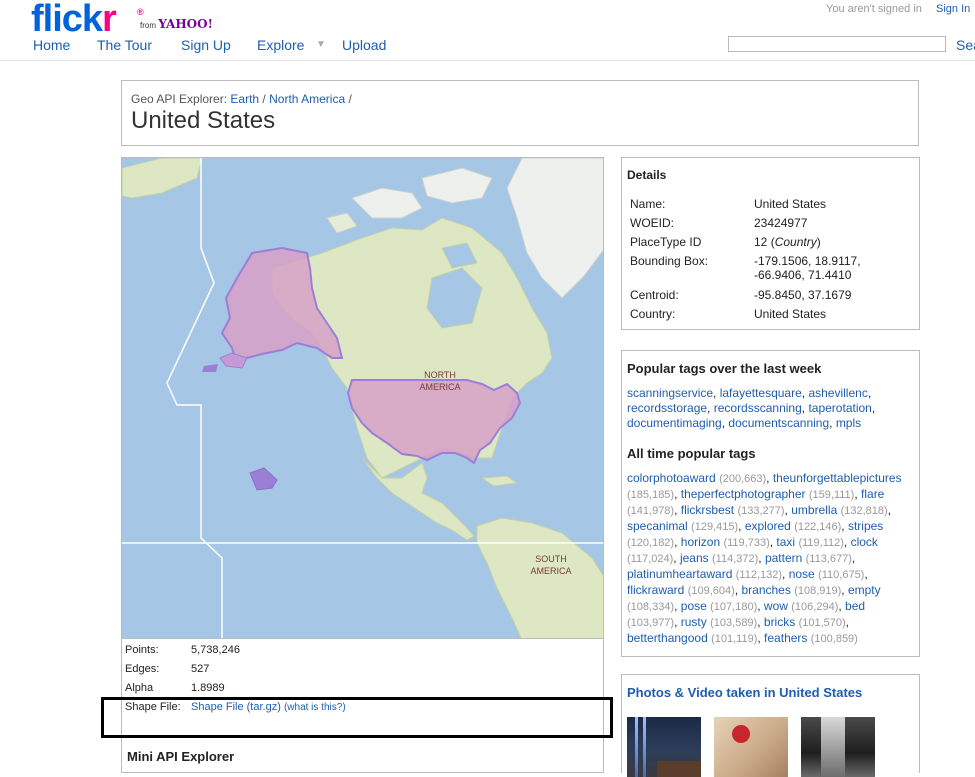 The image size is (975, 777). Describe the element at coordinates (208, 688) in the screenshot. I see `alpha-value: 1.8989` at that location.